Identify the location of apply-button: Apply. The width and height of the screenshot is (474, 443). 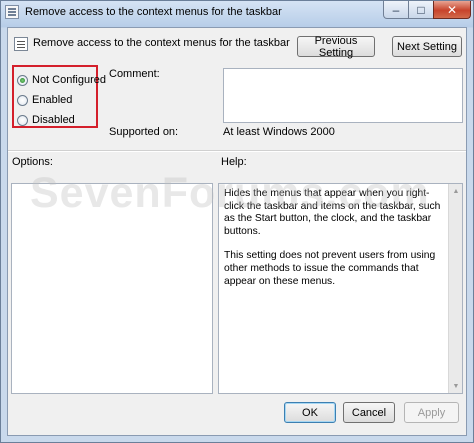
(431, 412).